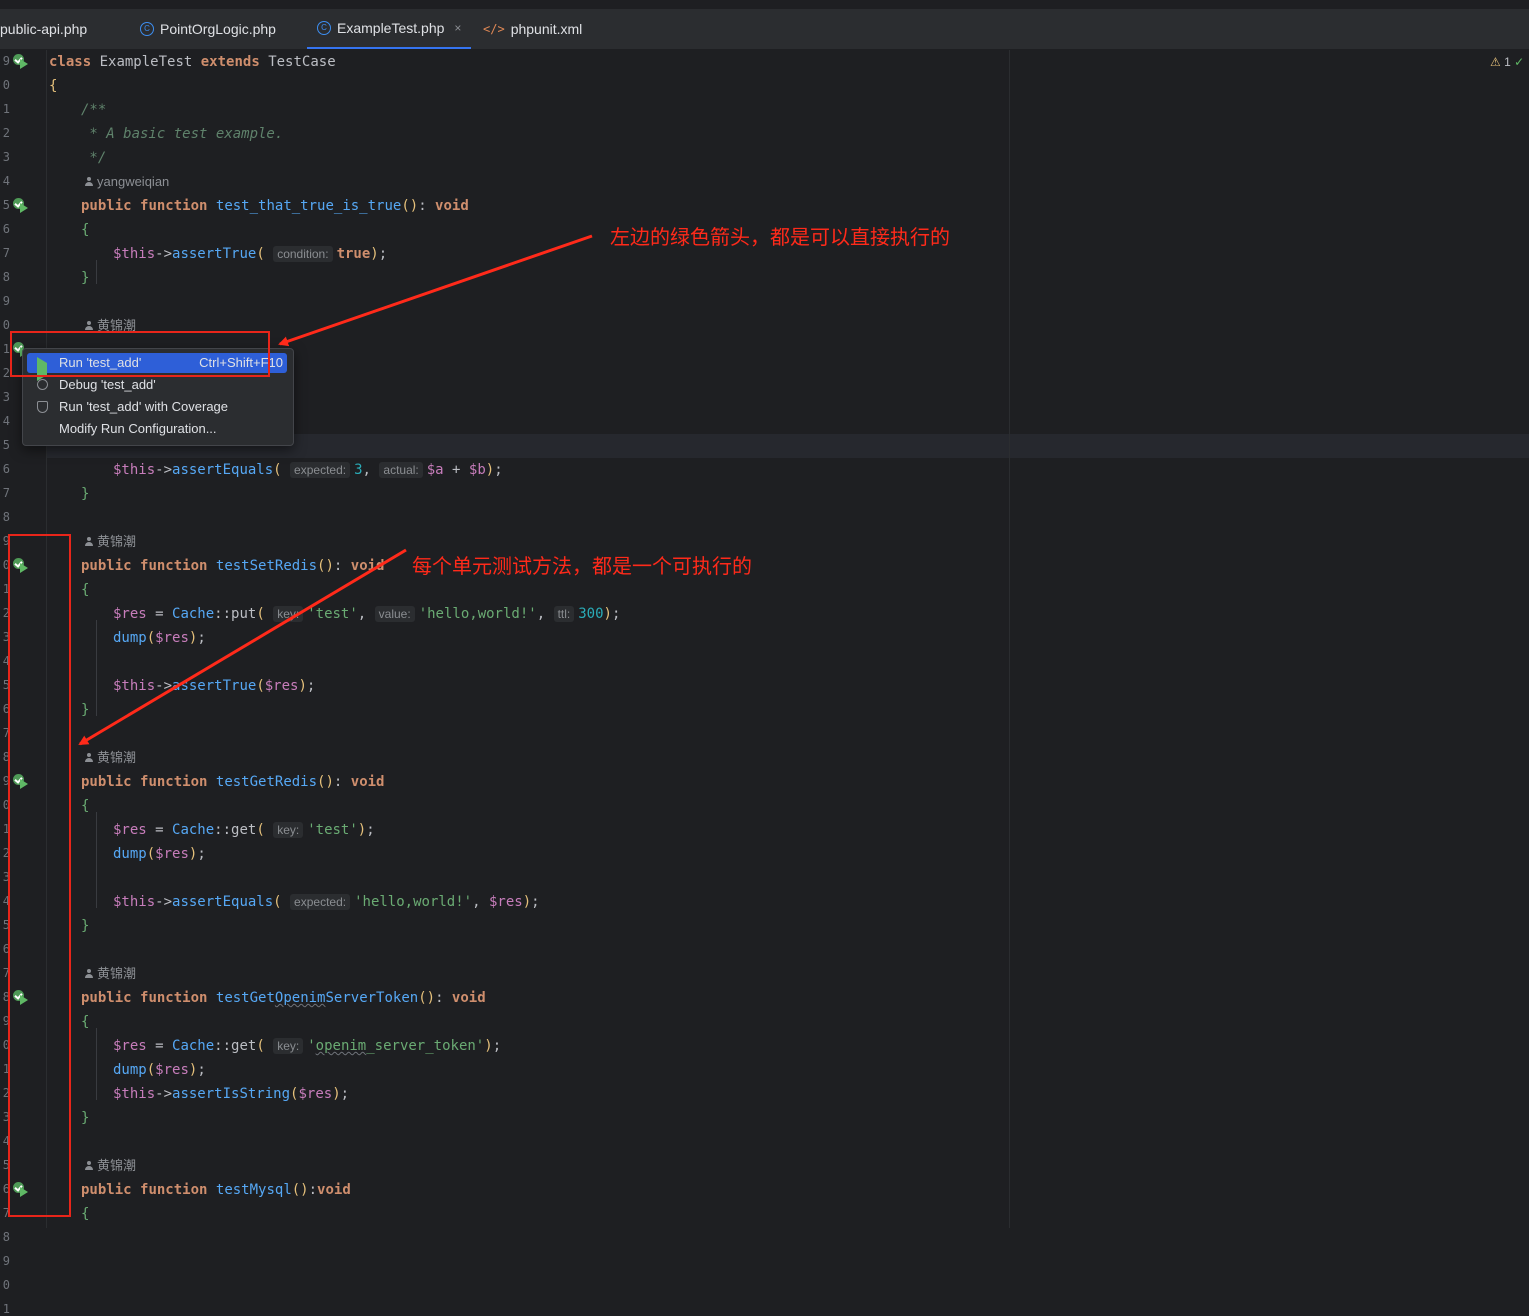 The width and height of the screenshot is (1529, 1316). Describe the element at coordinates (546, 29) in the screenshot. I see `tab-label: phpunit.xml` at that location.